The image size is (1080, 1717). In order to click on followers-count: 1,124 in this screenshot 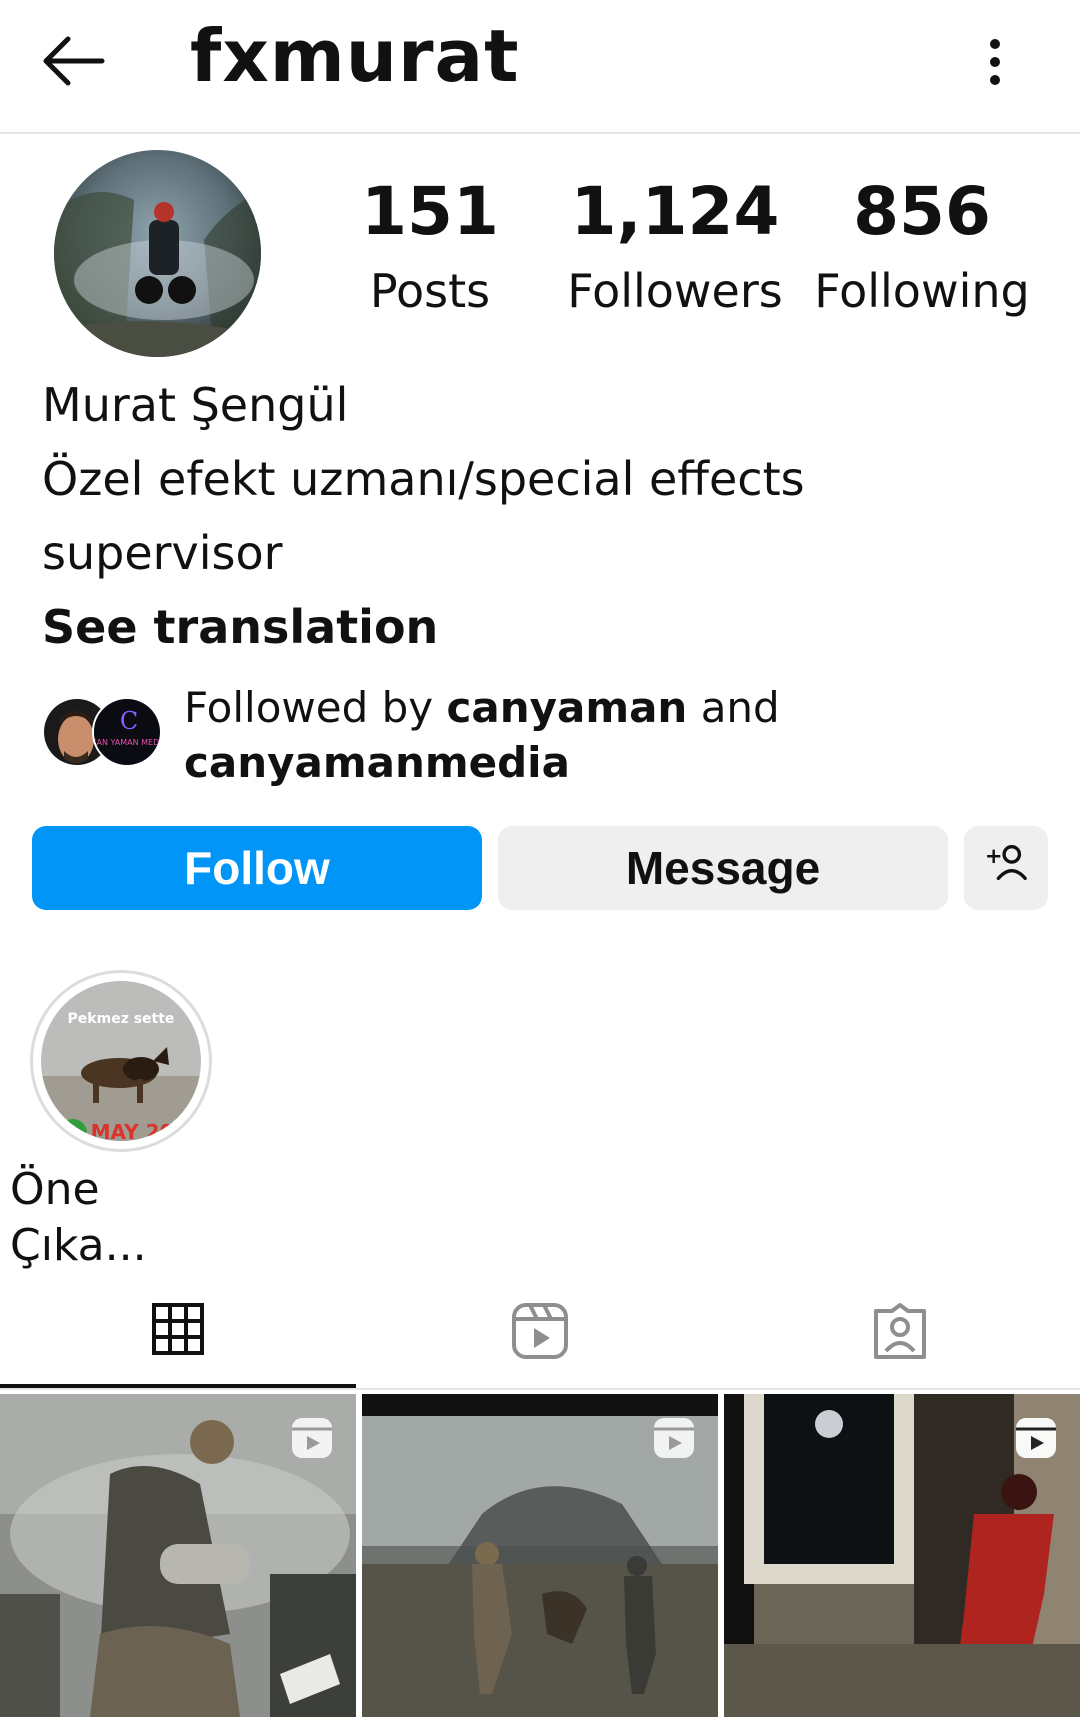, I will do `click(675, 211)`.